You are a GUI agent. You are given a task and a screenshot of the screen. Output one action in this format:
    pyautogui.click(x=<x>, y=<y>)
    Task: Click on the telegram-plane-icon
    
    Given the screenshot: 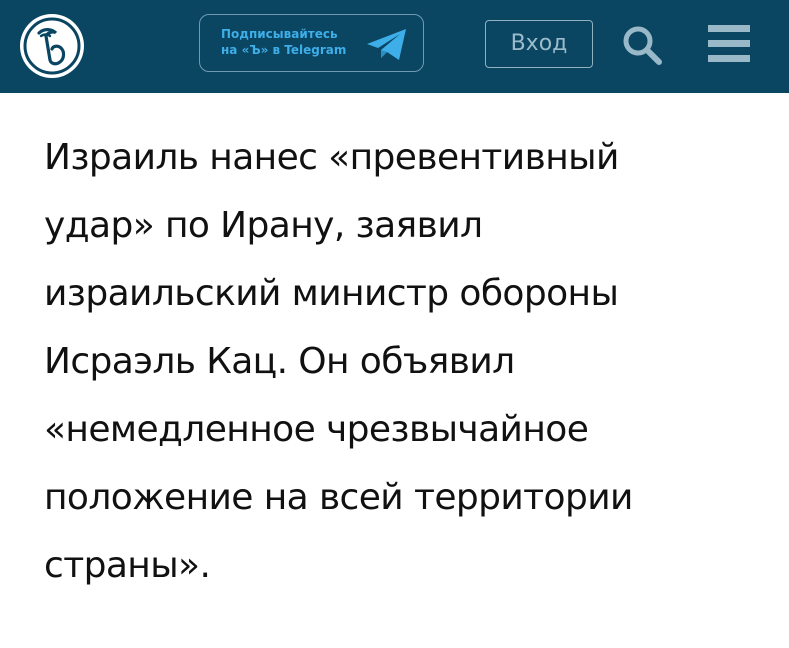 What is the action you would take?
    pyautogui.click(x=386, y=44)
    